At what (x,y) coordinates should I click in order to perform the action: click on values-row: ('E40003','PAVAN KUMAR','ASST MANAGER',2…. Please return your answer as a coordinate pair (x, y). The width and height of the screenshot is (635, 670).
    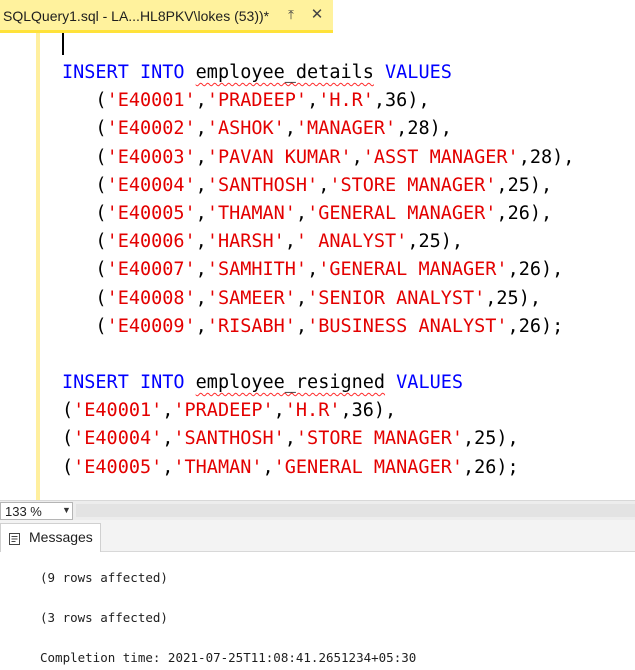
    Looking at the image, I should click on (318, 158).